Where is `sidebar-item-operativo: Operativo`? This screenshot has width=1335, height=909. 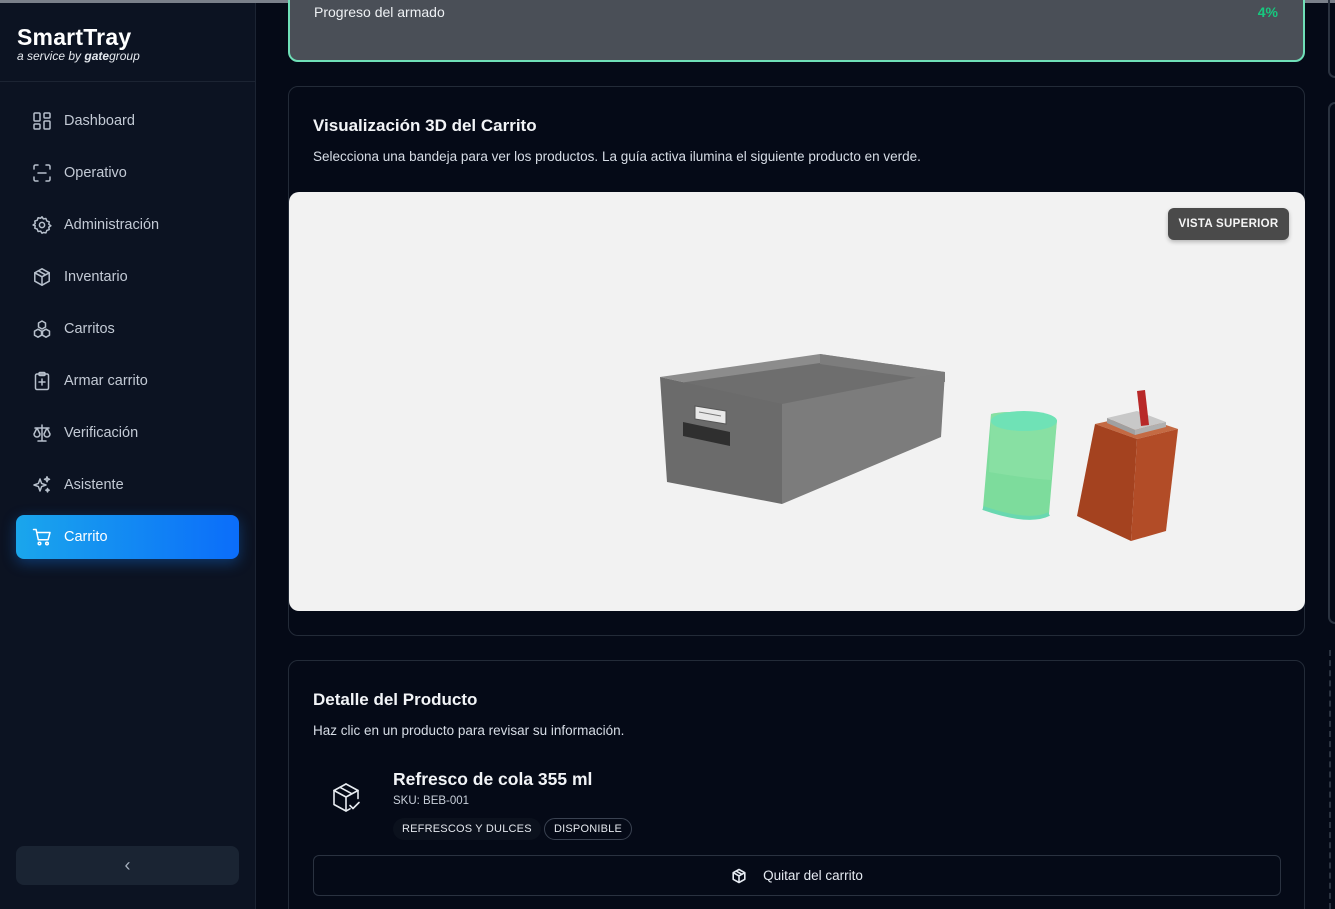
sidebar-item-operativo: Operativo is located at coordinates (127, 173).